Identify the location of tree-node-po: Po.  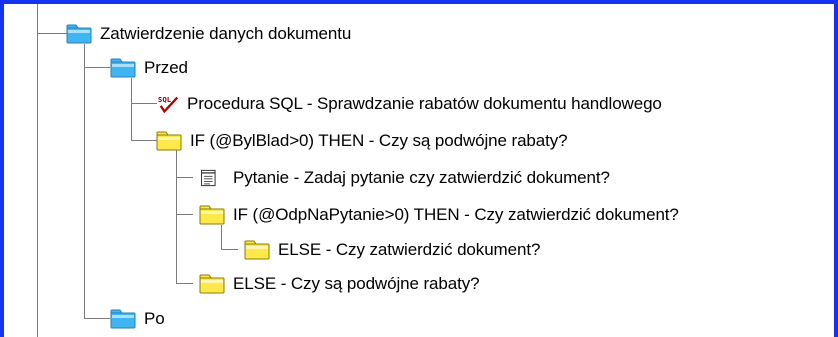
(137, 319).